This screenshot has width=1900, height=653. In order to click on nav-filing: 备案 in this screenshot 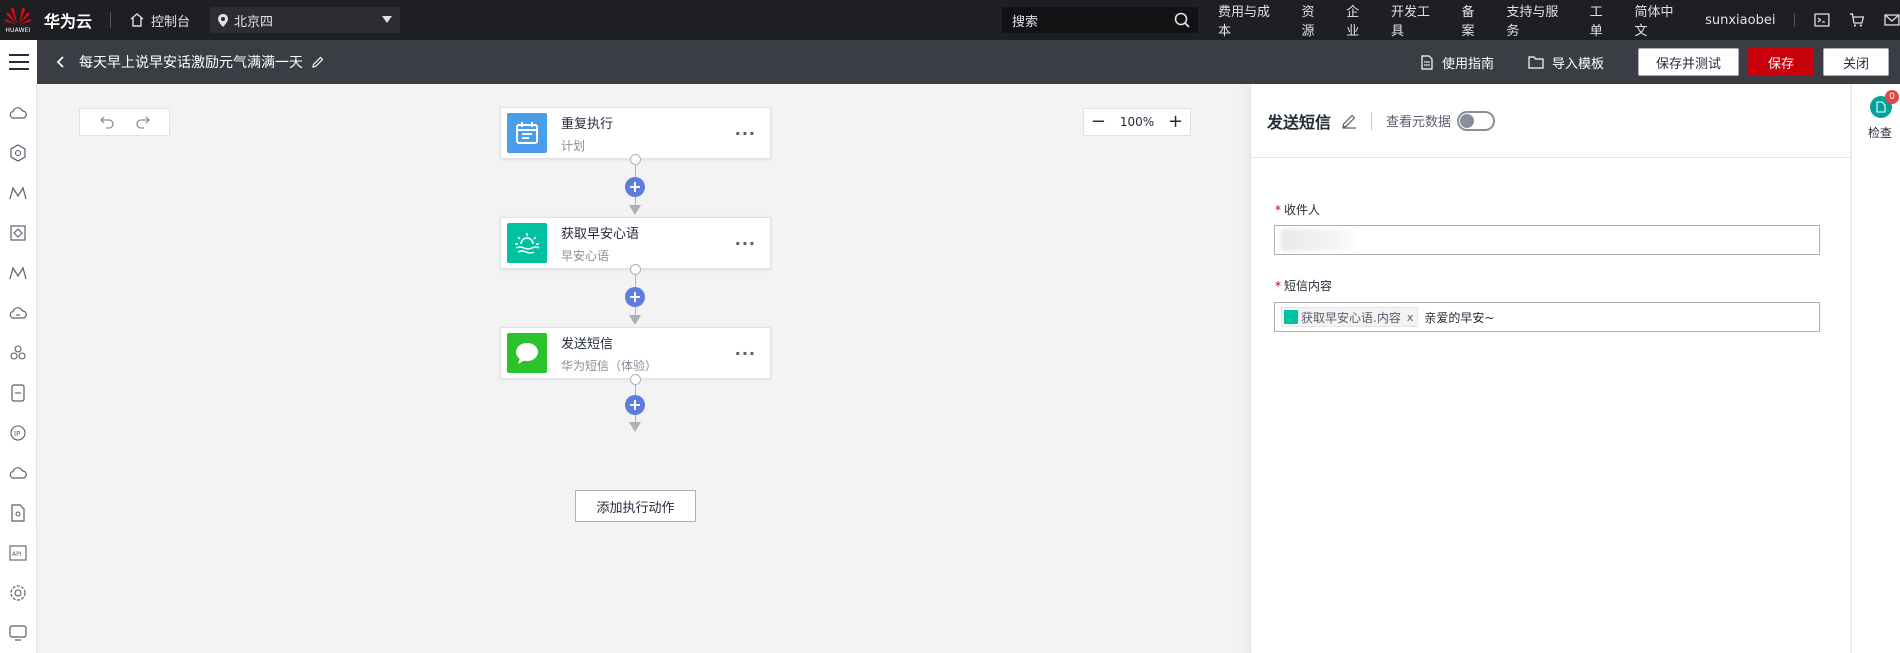, I will do `click(1475, 20)`.